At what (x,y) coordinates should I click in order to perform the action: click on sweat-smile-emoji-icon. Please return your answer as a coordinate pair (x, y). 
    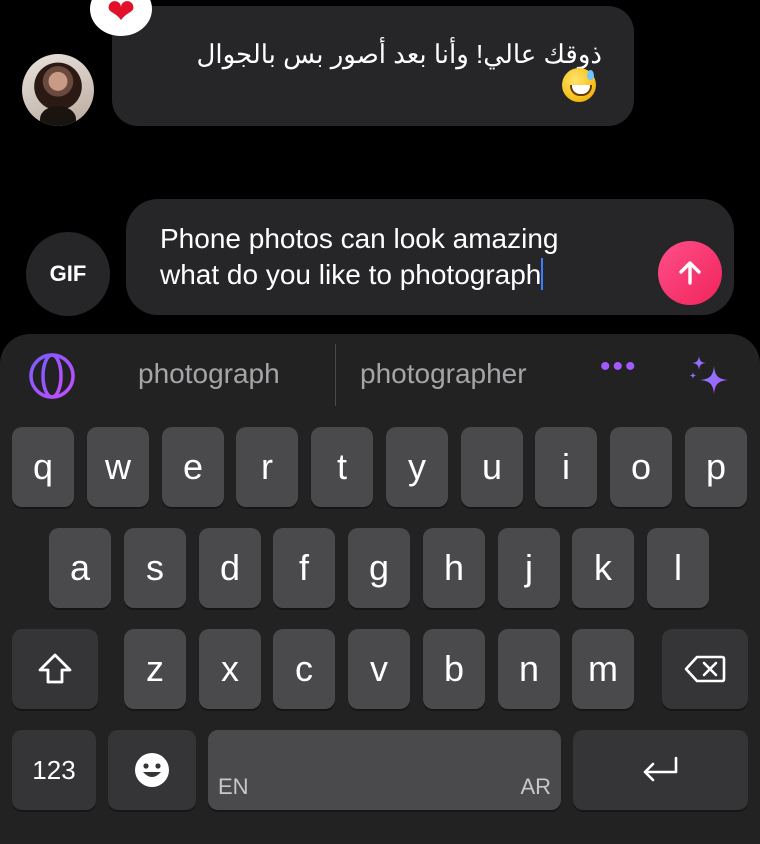
    Looking at the image, I should click on (579, 85).